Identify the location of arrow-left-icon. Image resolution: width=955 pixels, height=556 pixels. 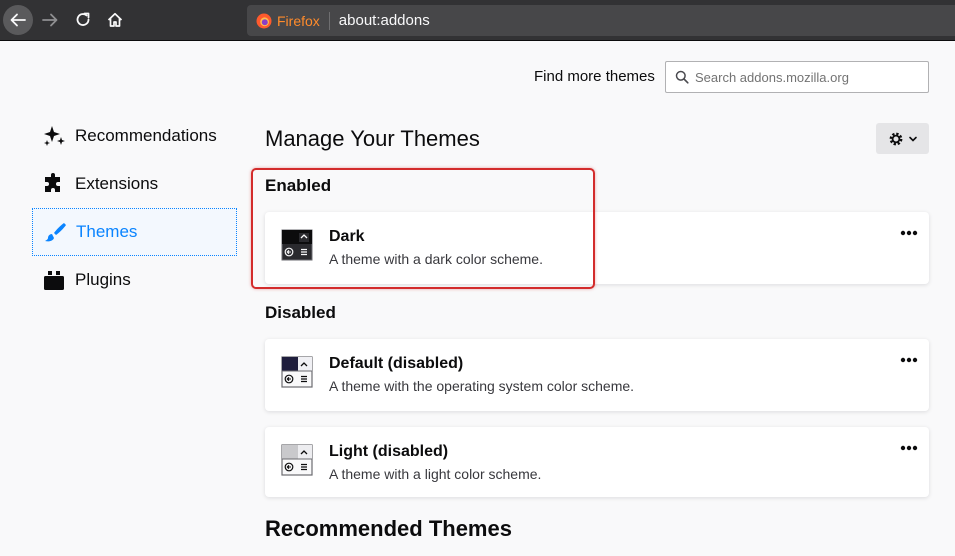
(18, 20).